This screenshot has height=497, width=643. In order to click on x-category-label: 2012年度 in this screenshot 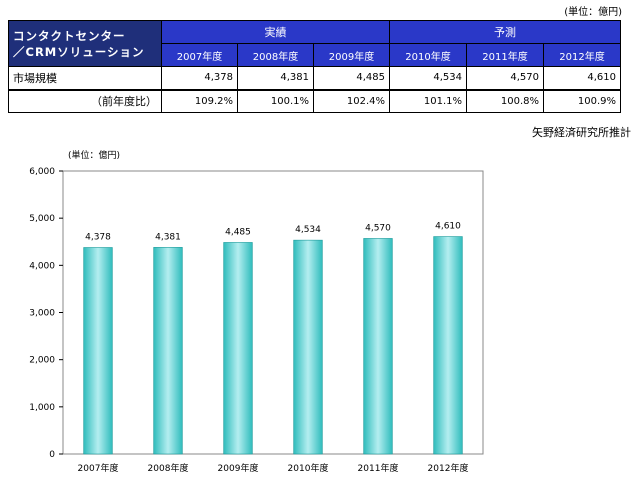, I will do `click(448, 468)`.